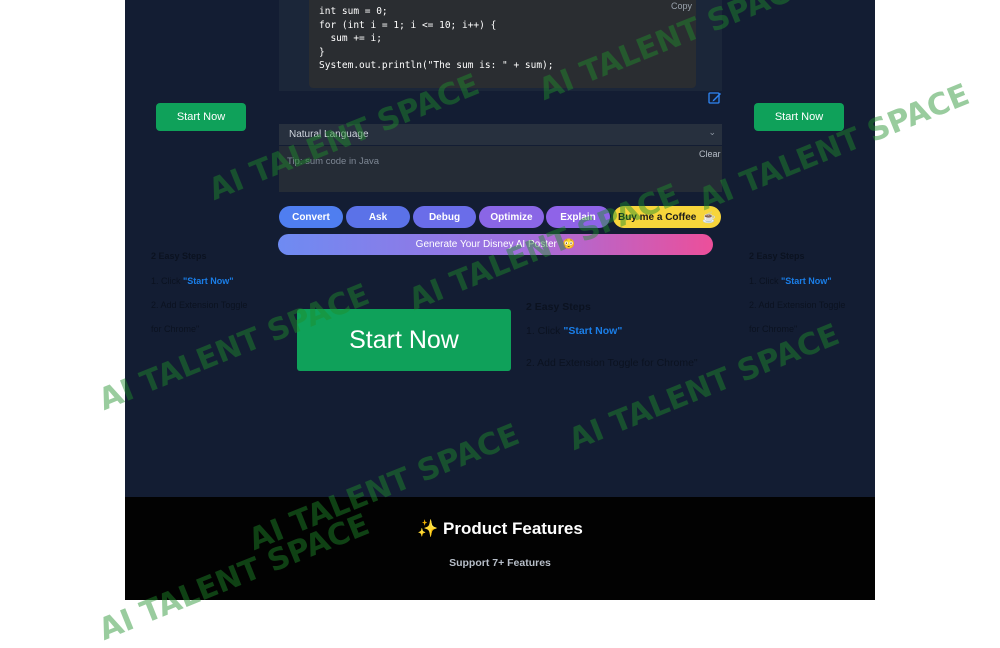  I want to click on start-now-main-button: Start Now, so click(404, 340).